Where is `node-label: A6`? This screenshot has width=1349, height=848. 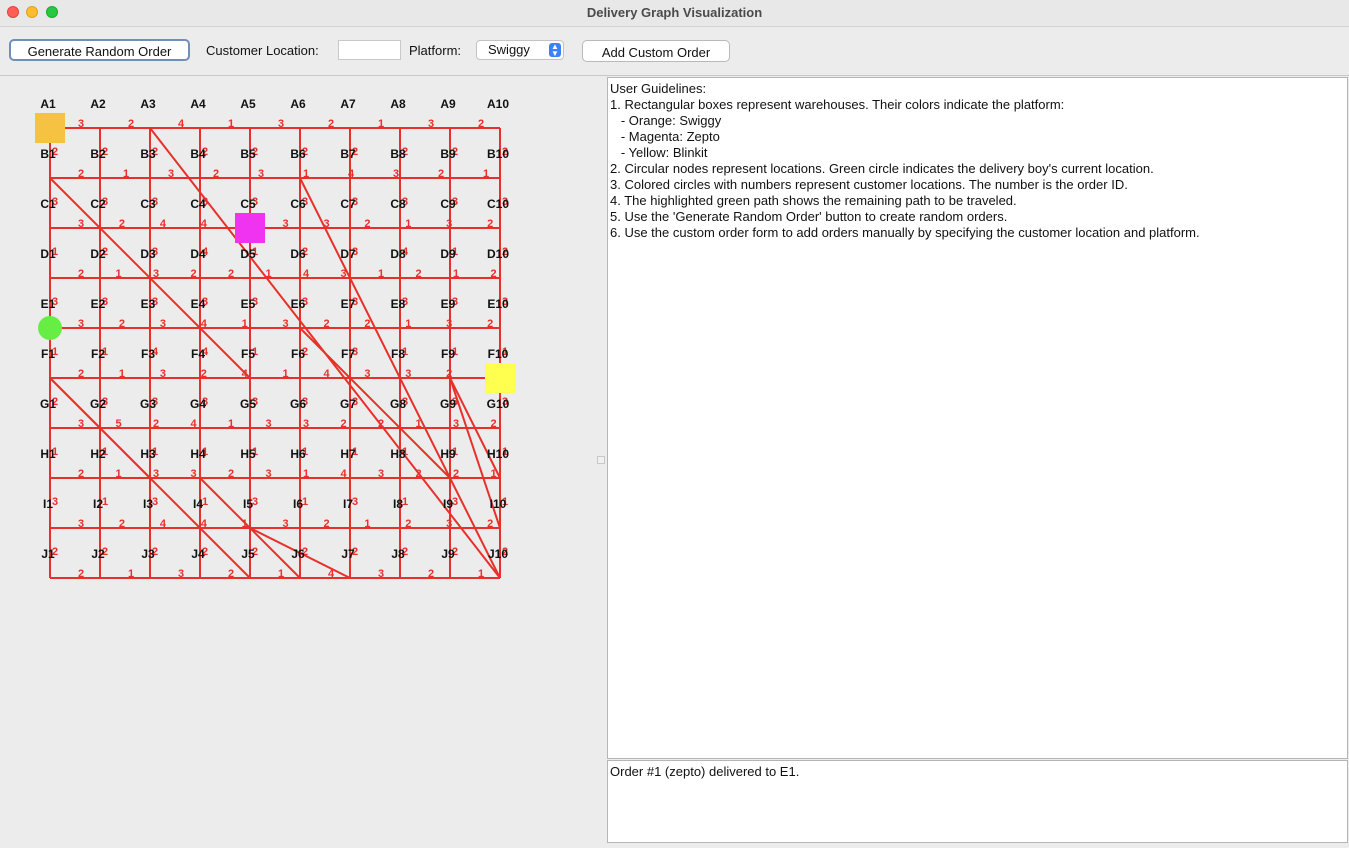 node-label: A6 is located at coordinates (298, 104).